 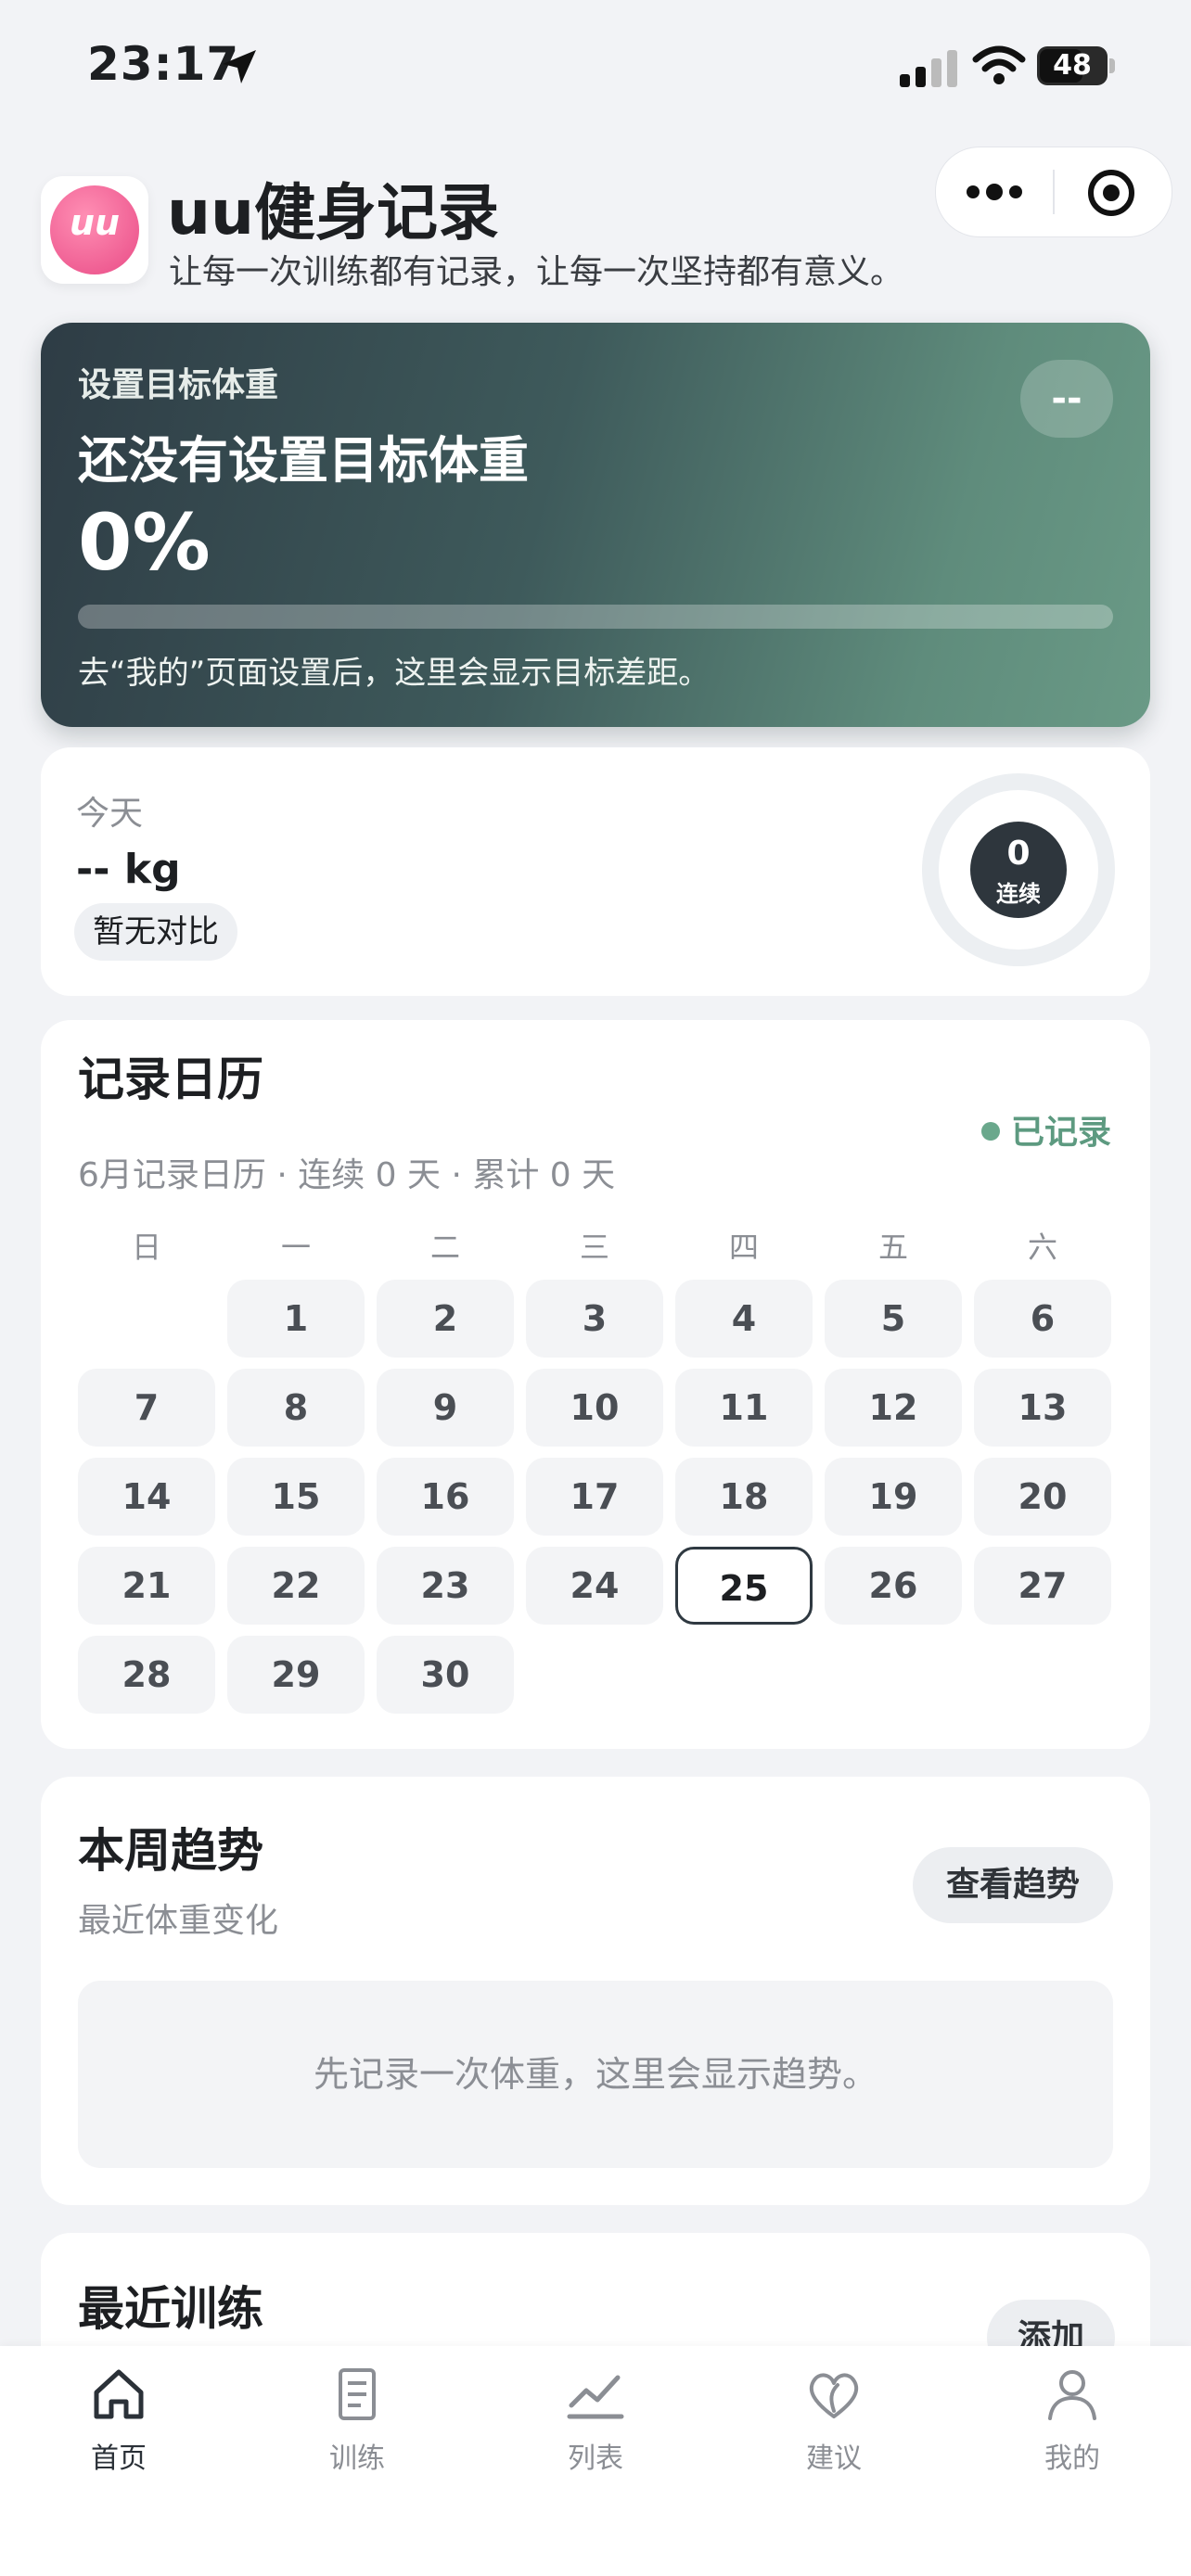 What do you see at coordinates (296, 1675) in the screenshot?
I see `calendar-day: 29` at bounding box center [296, 1675].